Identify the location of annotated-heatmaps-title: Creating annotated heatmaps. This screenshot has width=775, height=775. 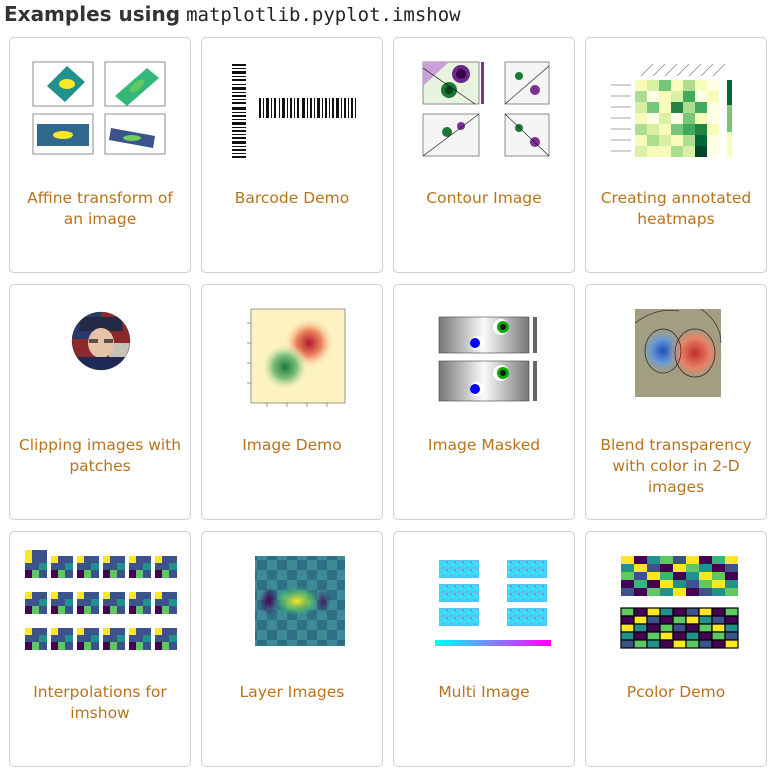
(676, 209).